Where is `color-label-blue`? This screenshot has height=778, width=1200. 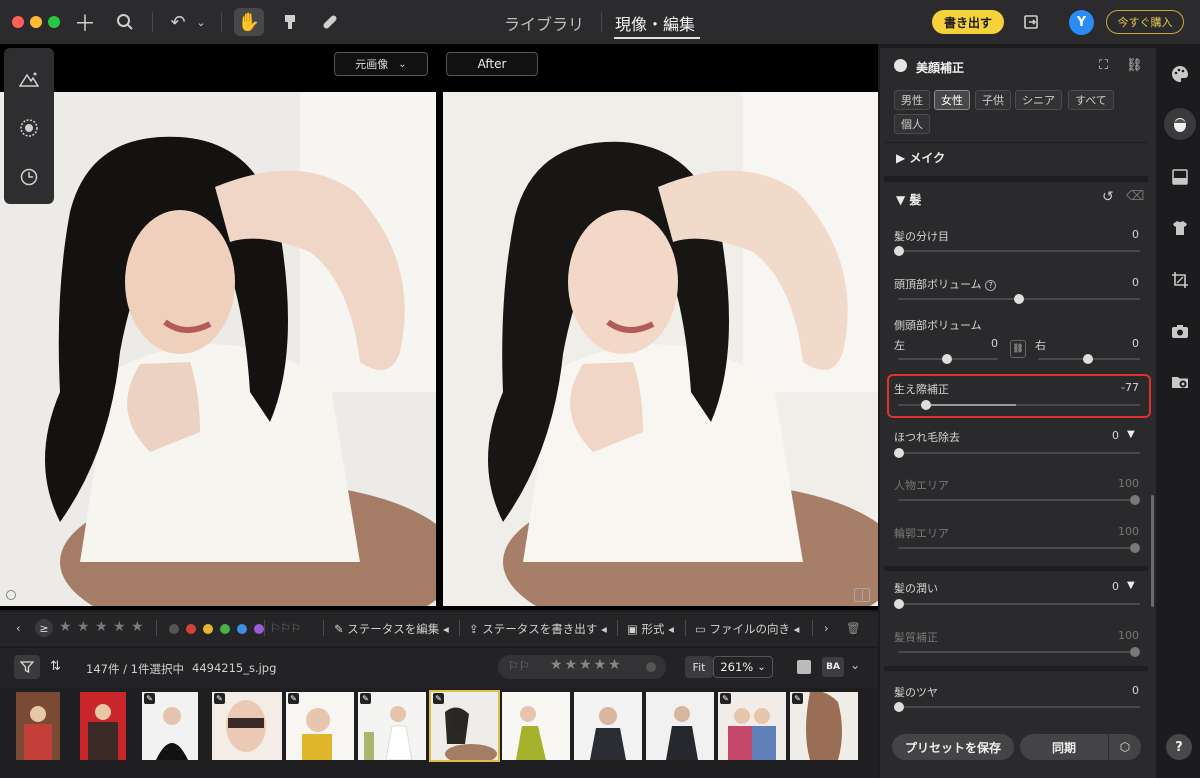
color-label-blue is located at coordinates (242, 629).